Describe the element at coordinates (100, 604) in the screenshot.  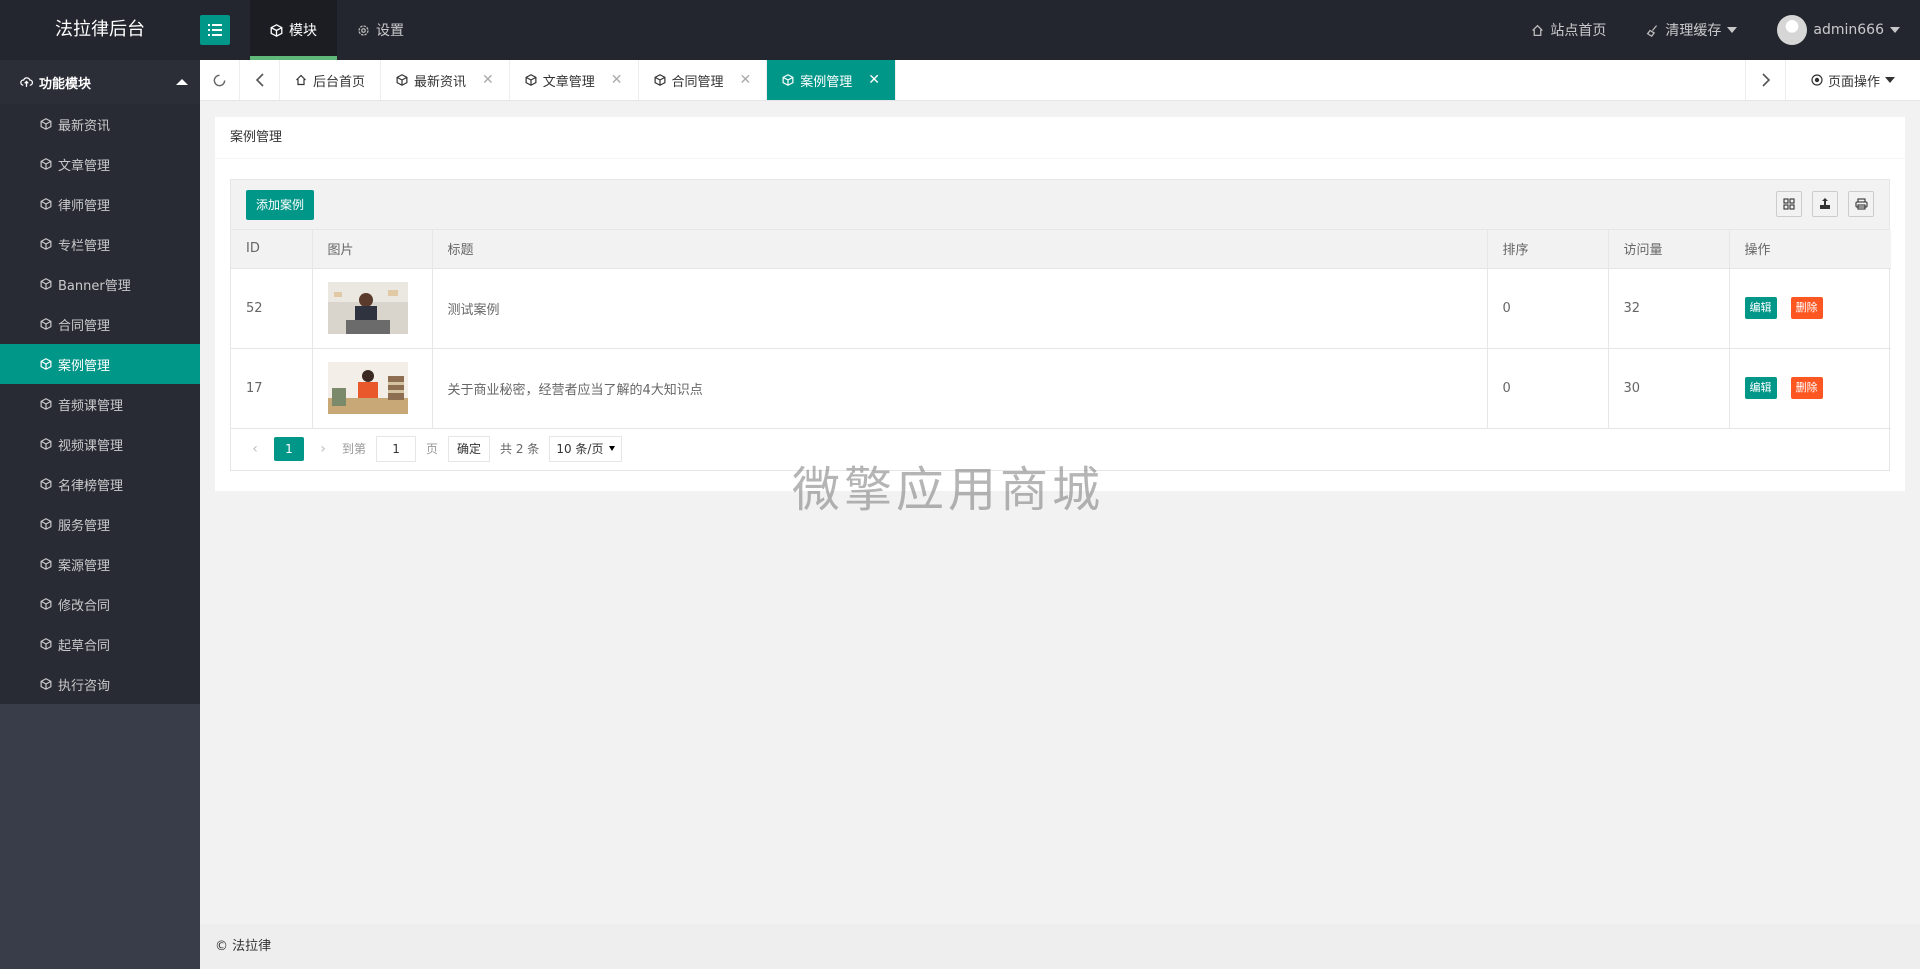
I see `sidebar-item-modify-contract: 修改合同` at that location.